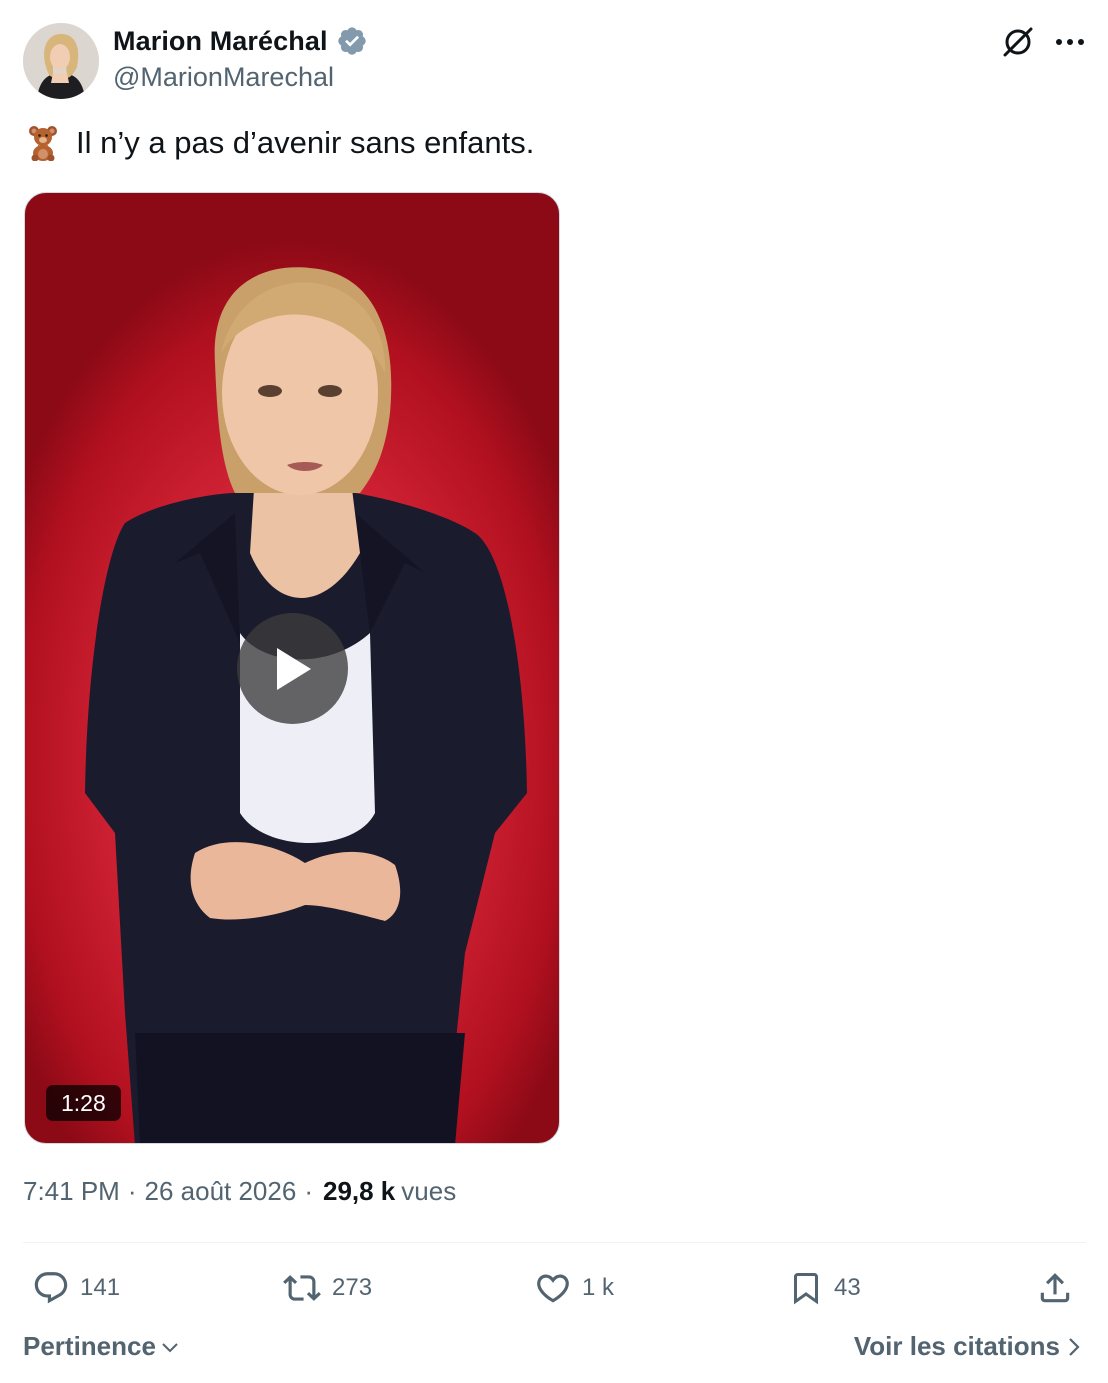 Image resolution: width=1108 pixels, height=1383 pixels. I want to click on play-icon, so click(293, 668).